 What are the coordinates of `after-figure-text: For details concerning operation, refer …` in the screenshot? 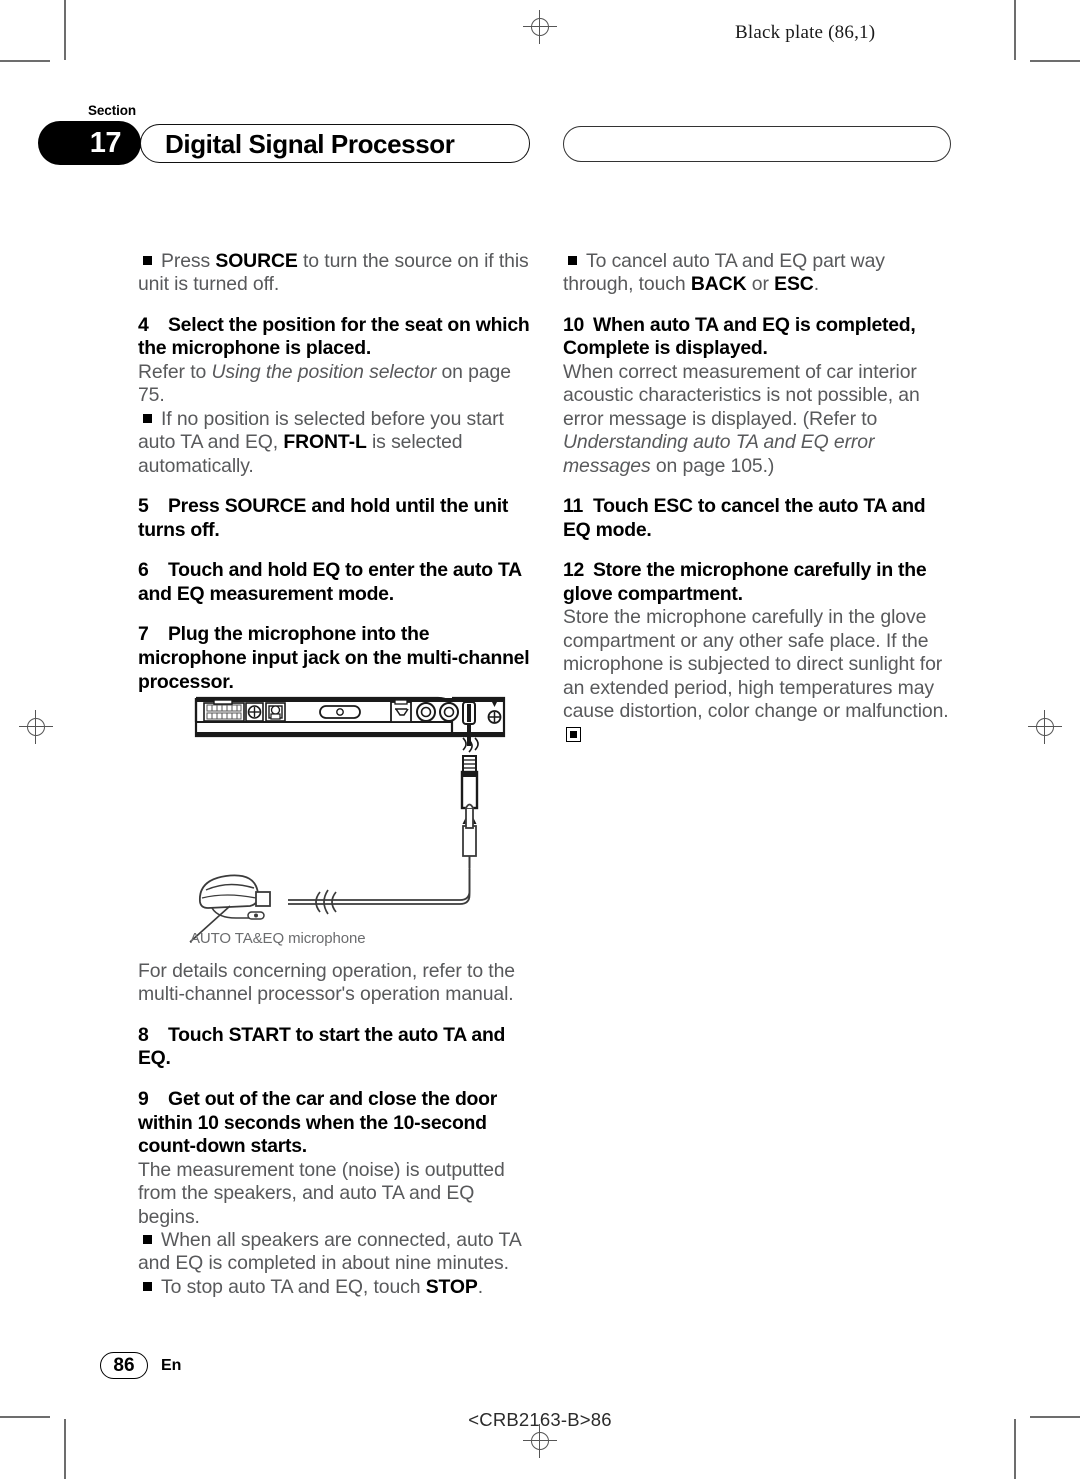 It's located at (326, 983).